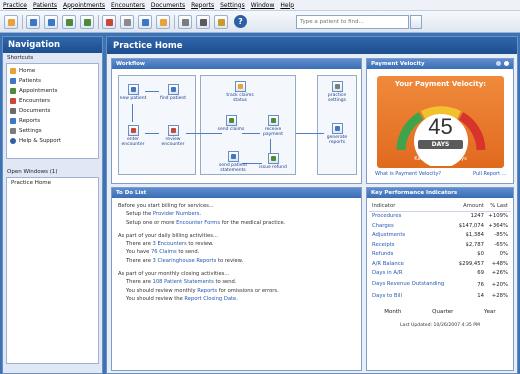  I want to click on workflow-track-claims-status: track claims status, so click(240, 92).